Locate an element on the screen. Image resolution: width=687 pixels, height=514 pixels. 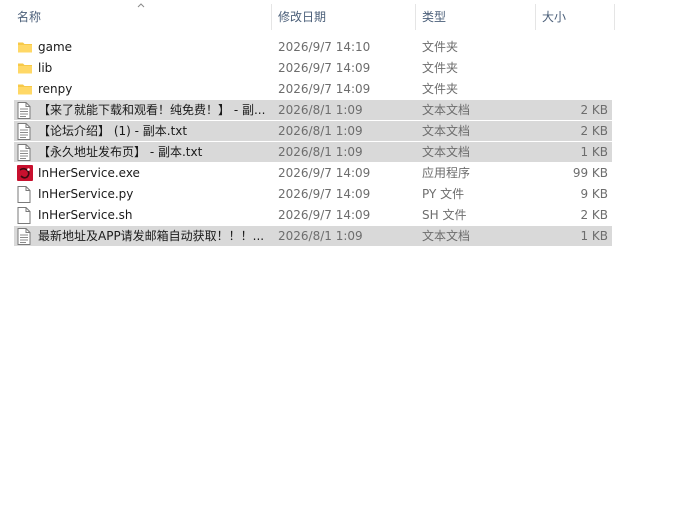
file-name: renpy is located at coordinates (55, 89).